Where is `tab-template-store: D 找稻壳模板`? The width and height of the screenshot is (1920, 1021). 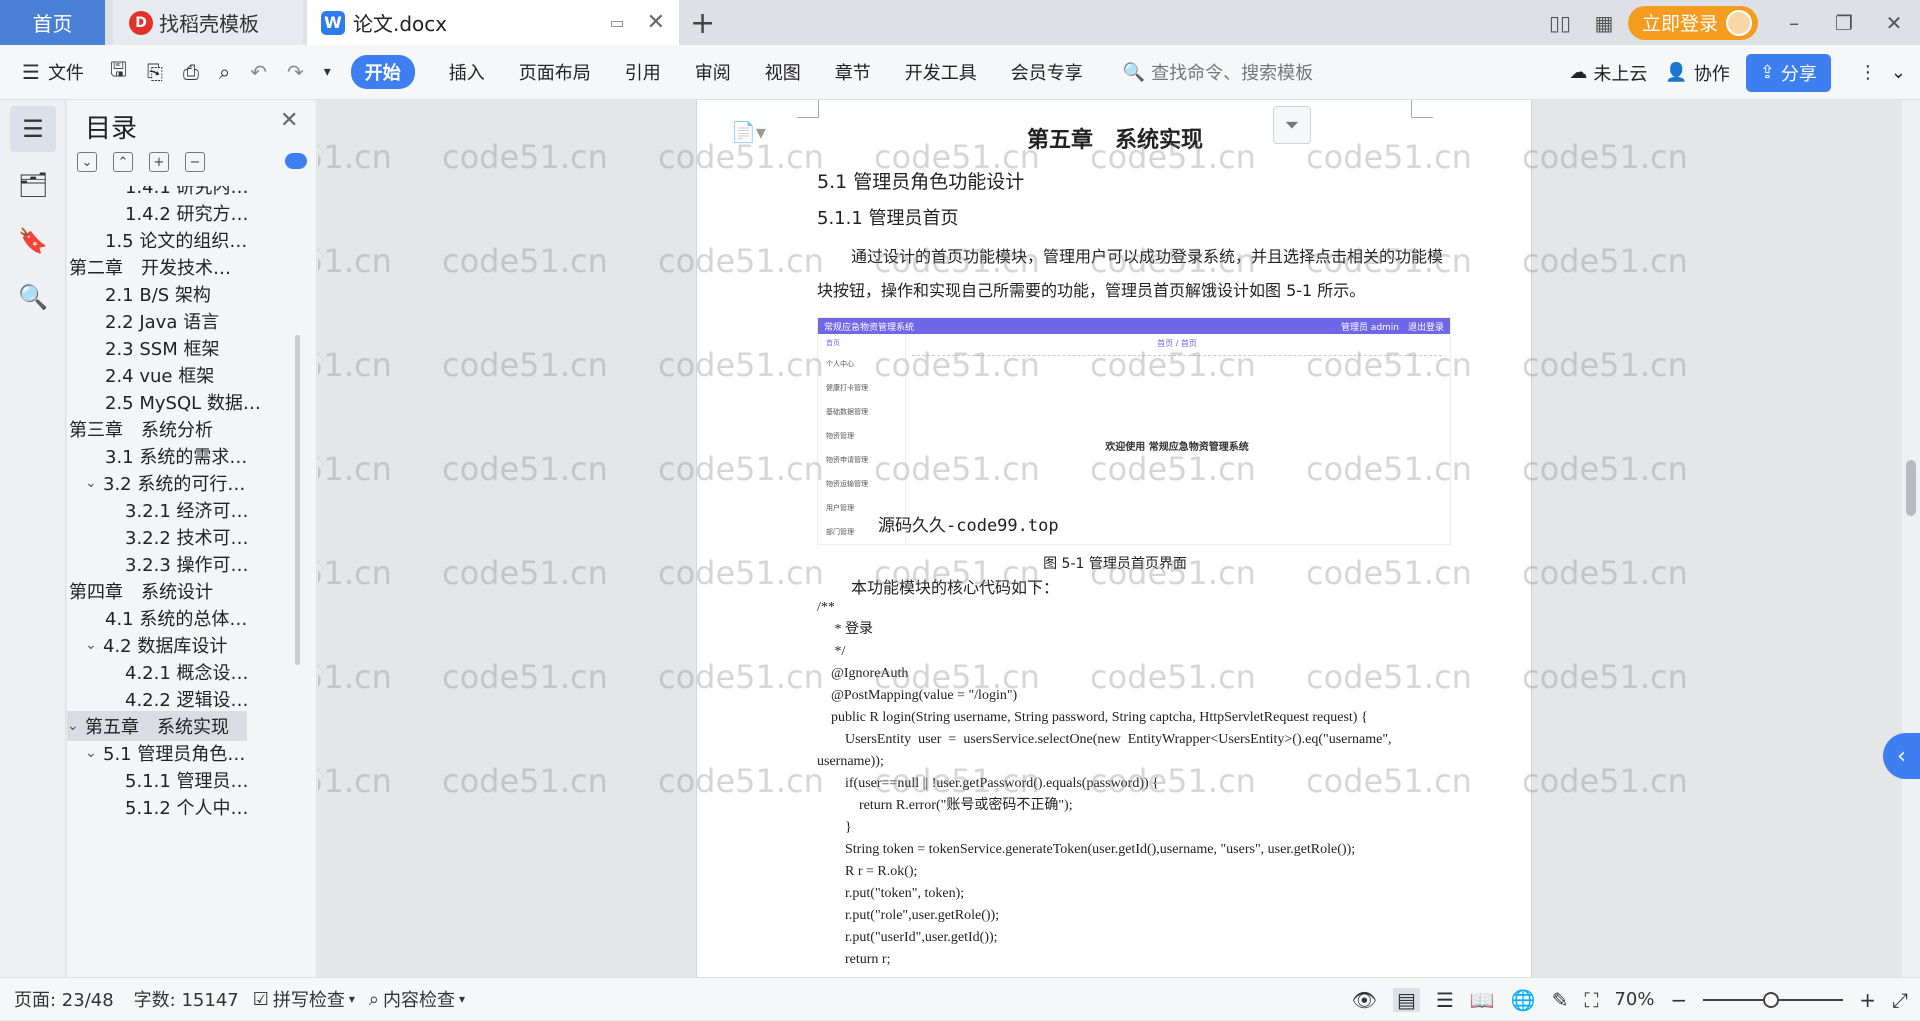
tab-template-store: D 找稻壳模板 is located at coordinates (208, 22).